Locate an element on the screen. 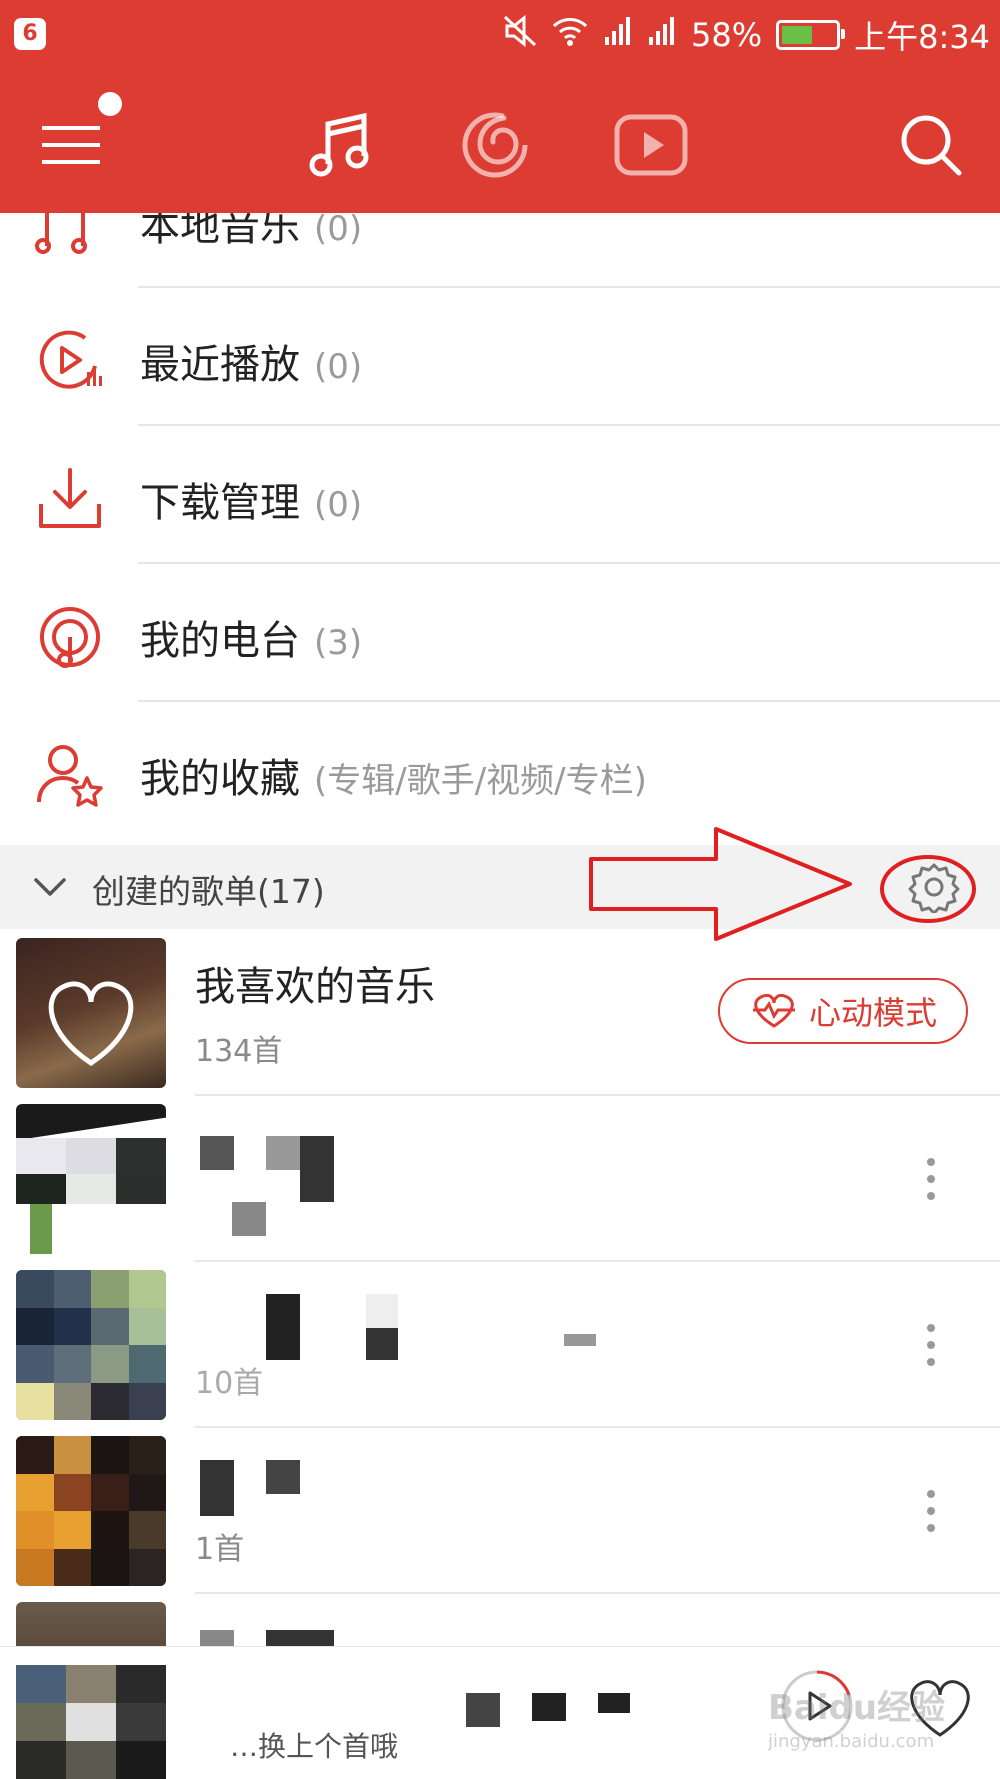 The height and width of the screenshot is (1779, 1000). watermark: Baidu经验 jingyan.baidu.com is located at coordinates (857, 1720).